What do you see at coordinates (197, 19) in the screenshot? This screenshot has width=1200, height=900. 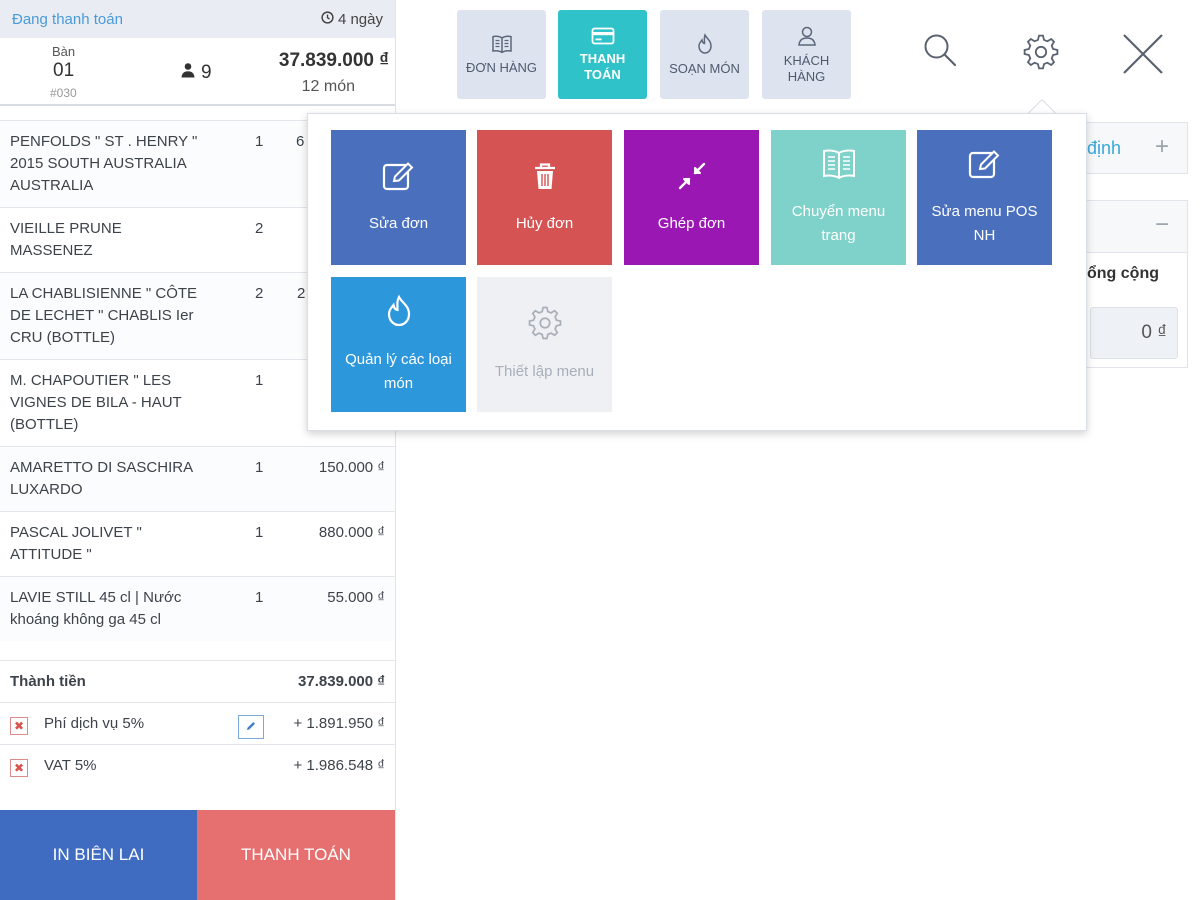 I see `order-status-bar: Đang thanh toán 4 ngày` at bounding box center [197, 19].